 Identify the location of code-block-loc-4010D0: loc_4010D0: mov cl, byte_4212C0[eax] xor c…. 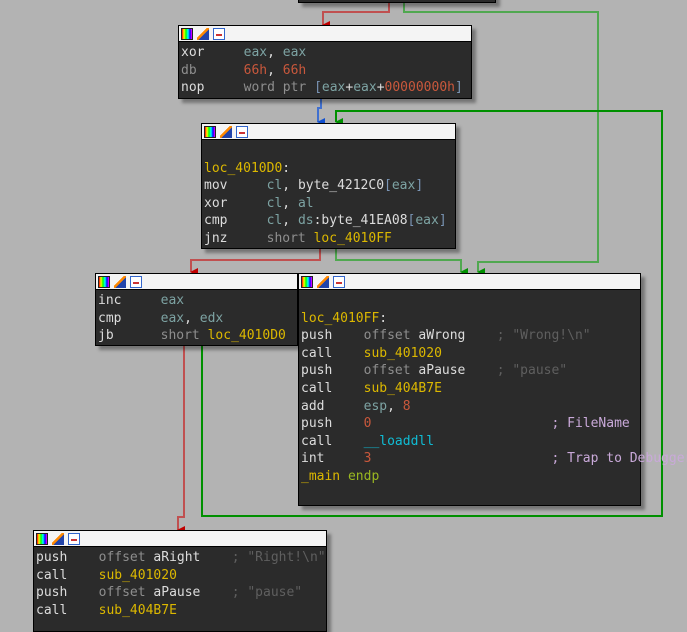
(328, 186).